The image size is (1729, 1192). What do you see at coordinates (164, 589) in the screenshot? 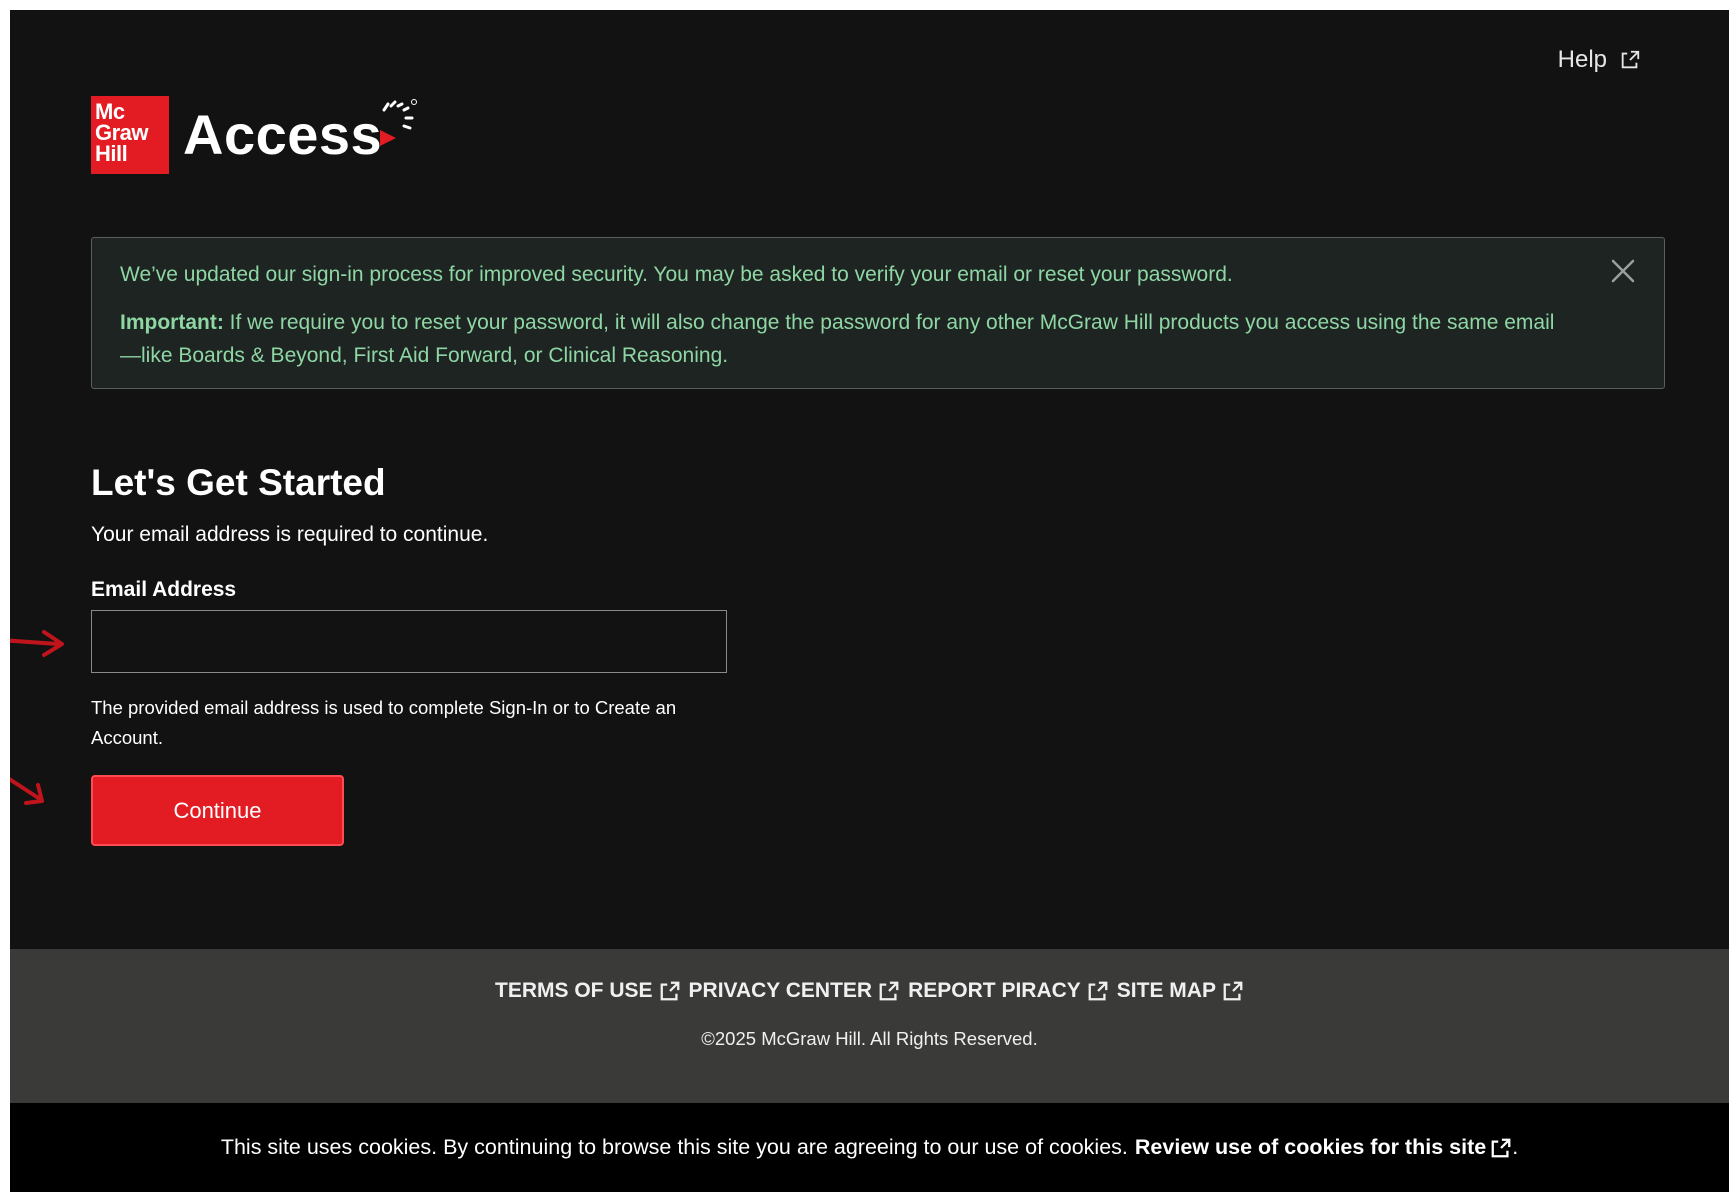
I see `email-label: Email Address` at bounding box center [164, 589].